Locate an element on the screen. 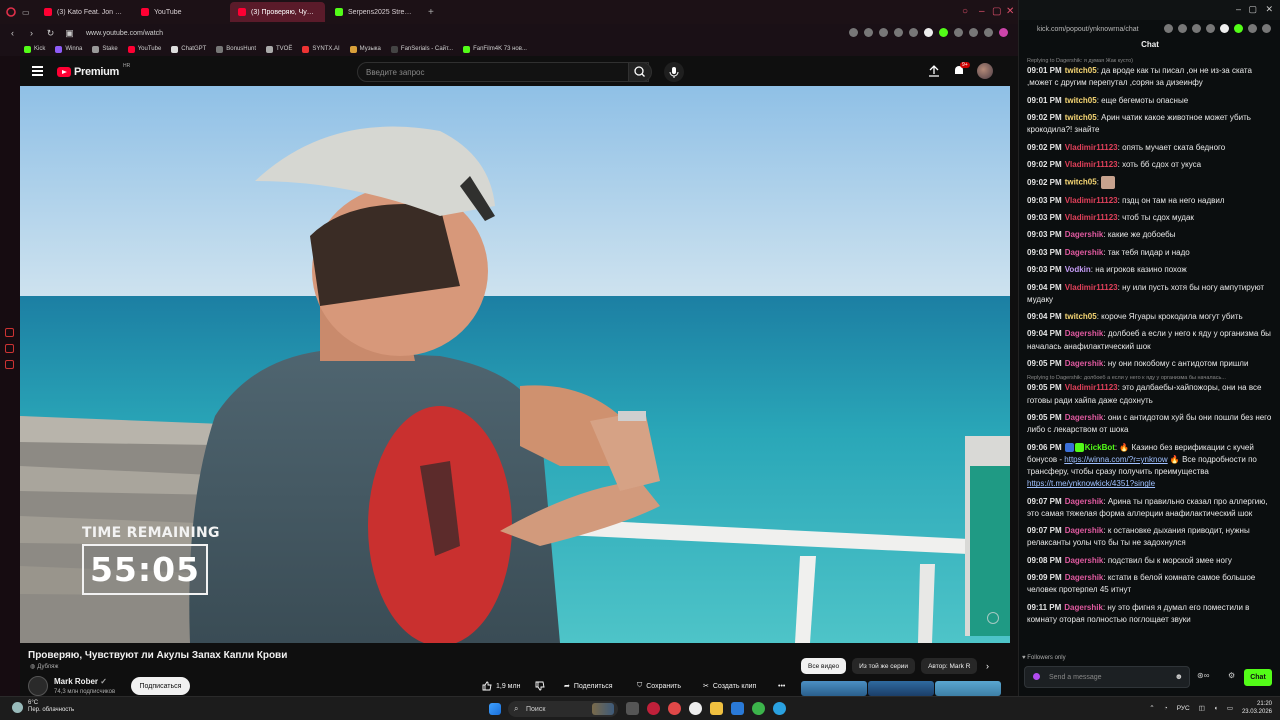 This screenshot has height=720, width=1280. weather-widget: 6°C Пер. облачность is located at coordinates (43, 707).